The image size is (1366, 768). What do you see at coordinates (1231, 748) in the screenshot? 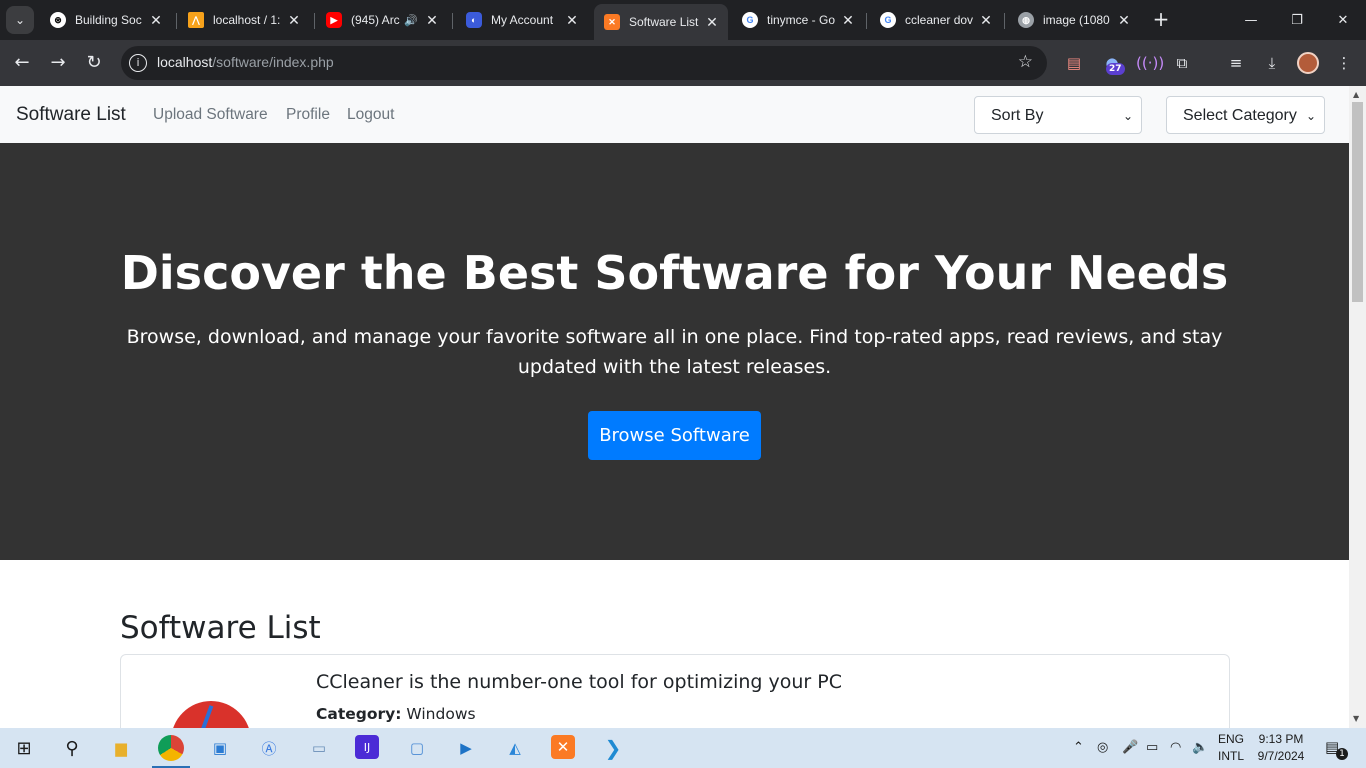
I see `language-indicator: ENG INTL` at bounding box center [1231, 748].